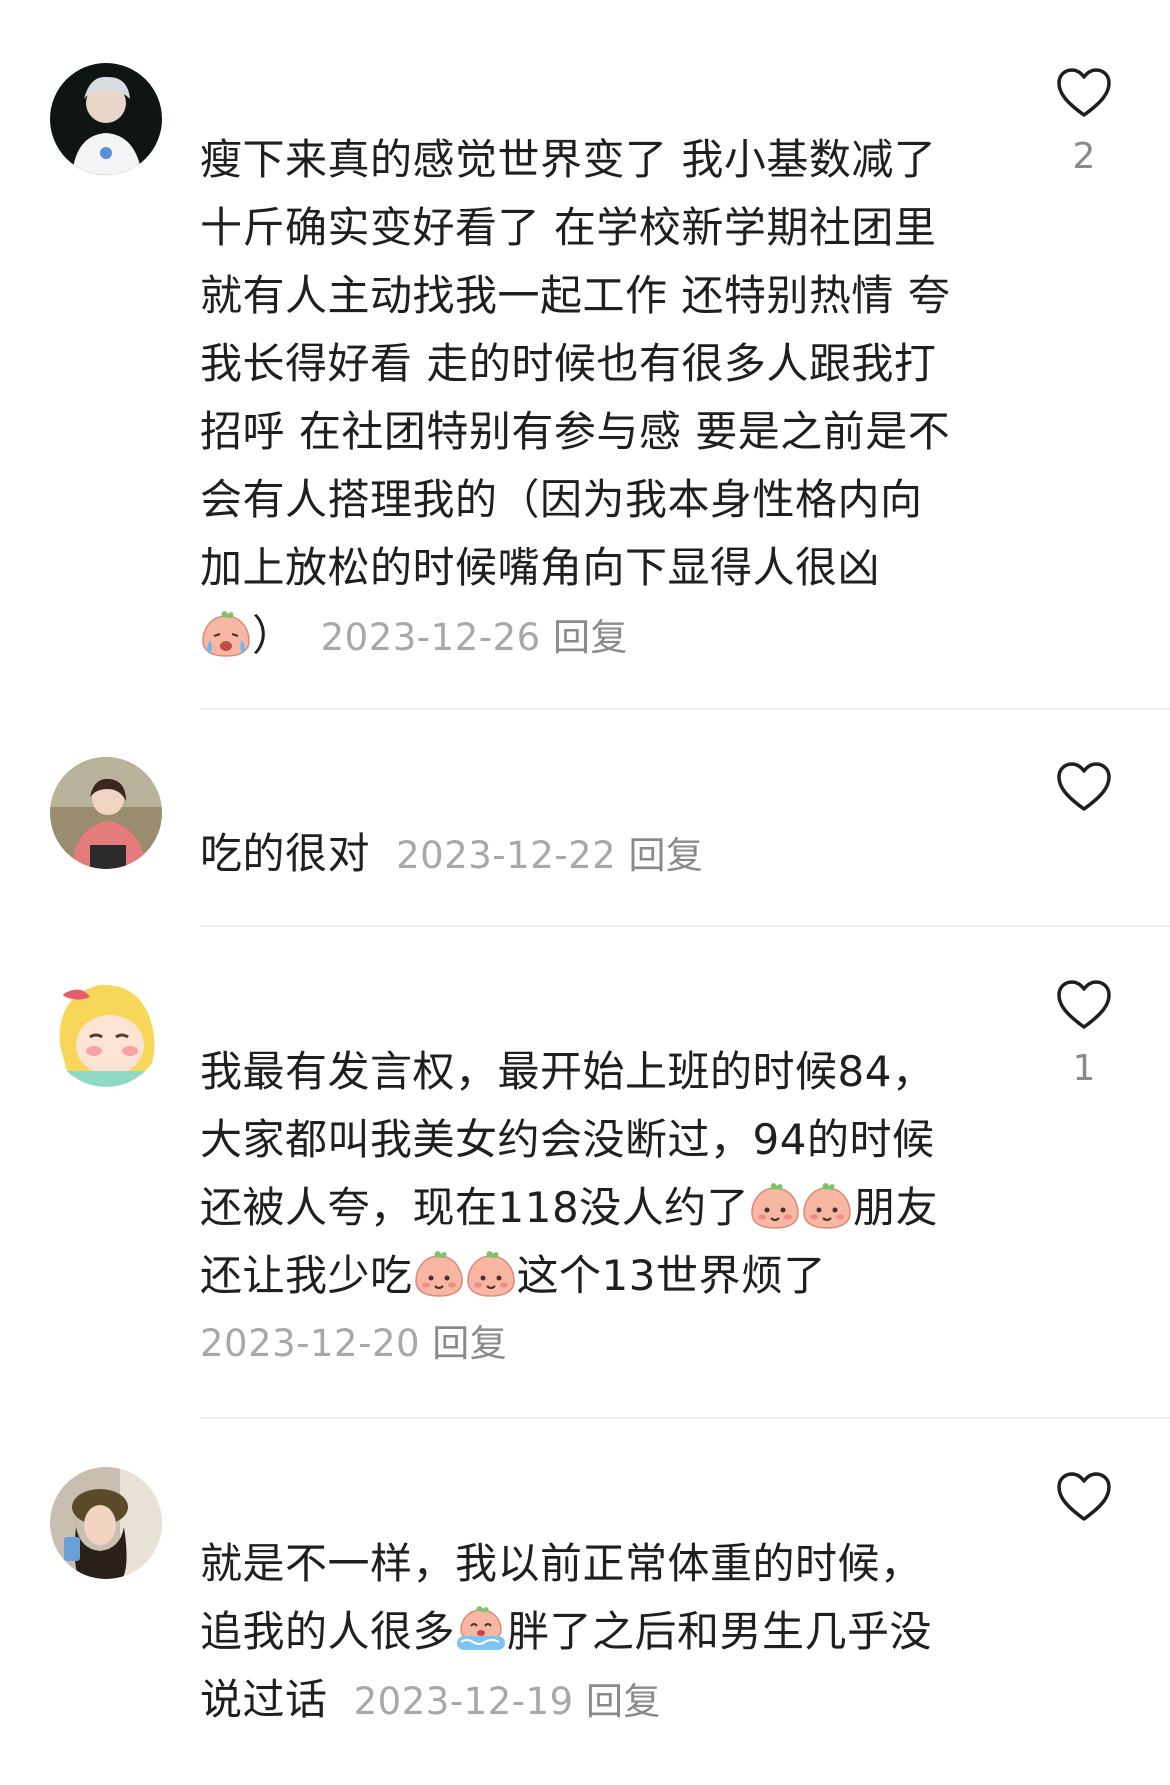 The width and height of the screenshot is (1170, 1785). What do you see at coordinates (463, 1701) in the screenshot?
I see `comment-date: 2023-12-19` at bounding box center [463, 1701].